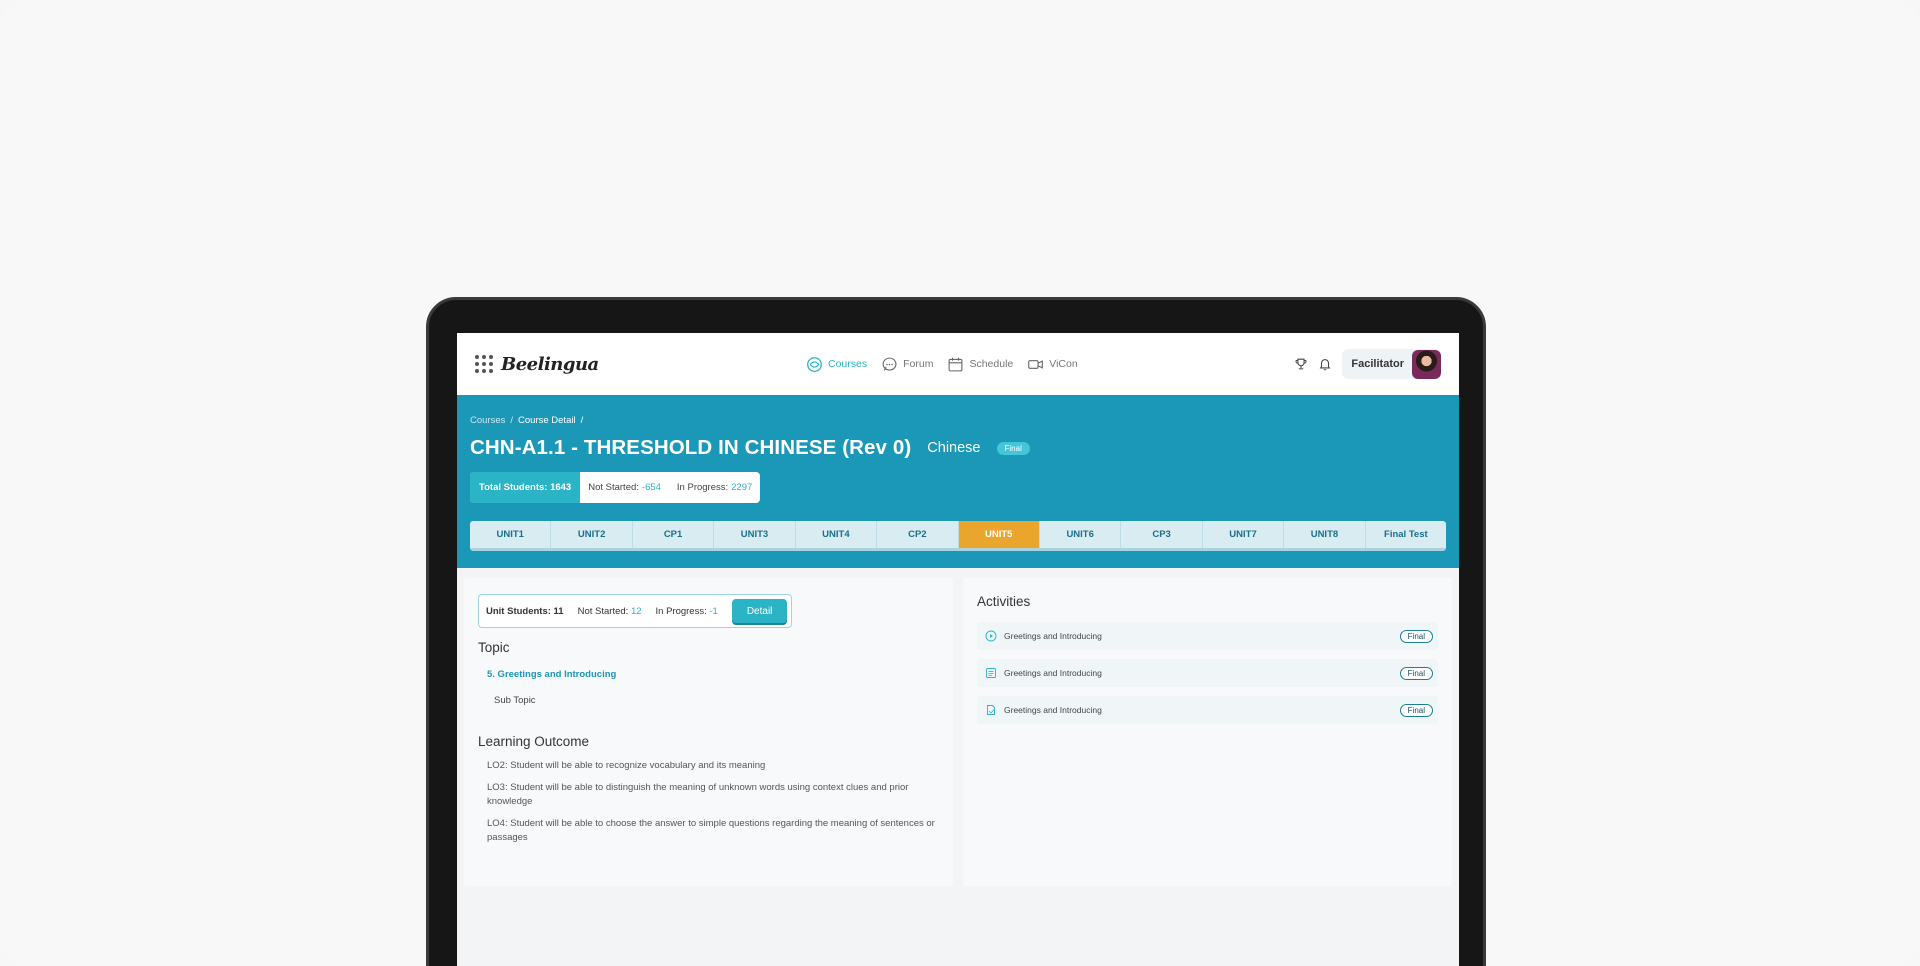  Describe the element at coordinates (1325, 364) in the screenshot. I see `bell-icon` at that location.